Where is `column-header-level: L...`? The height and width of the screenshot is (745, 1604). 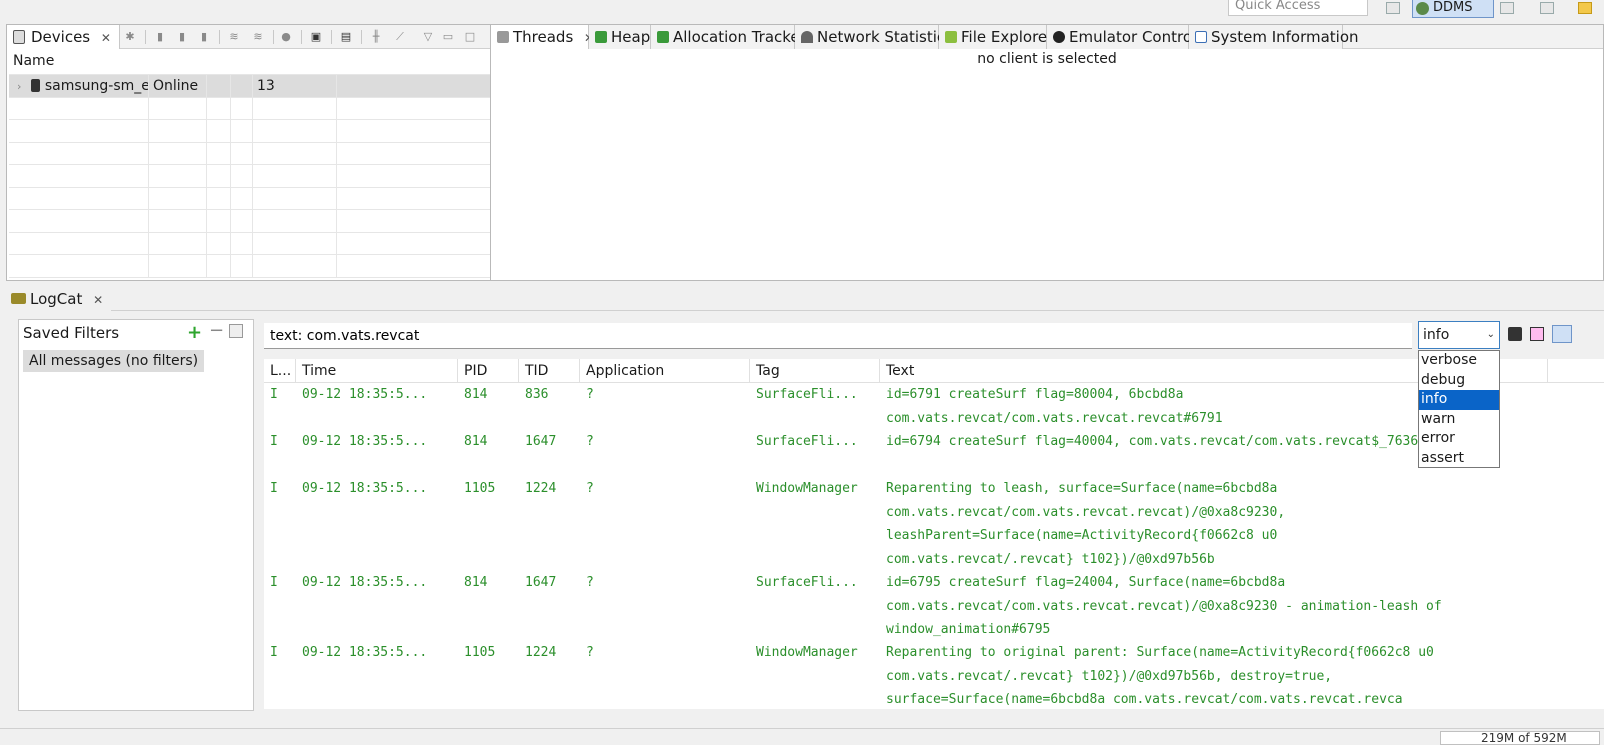 column-header-level: L... is located at coordinates (280, 371).